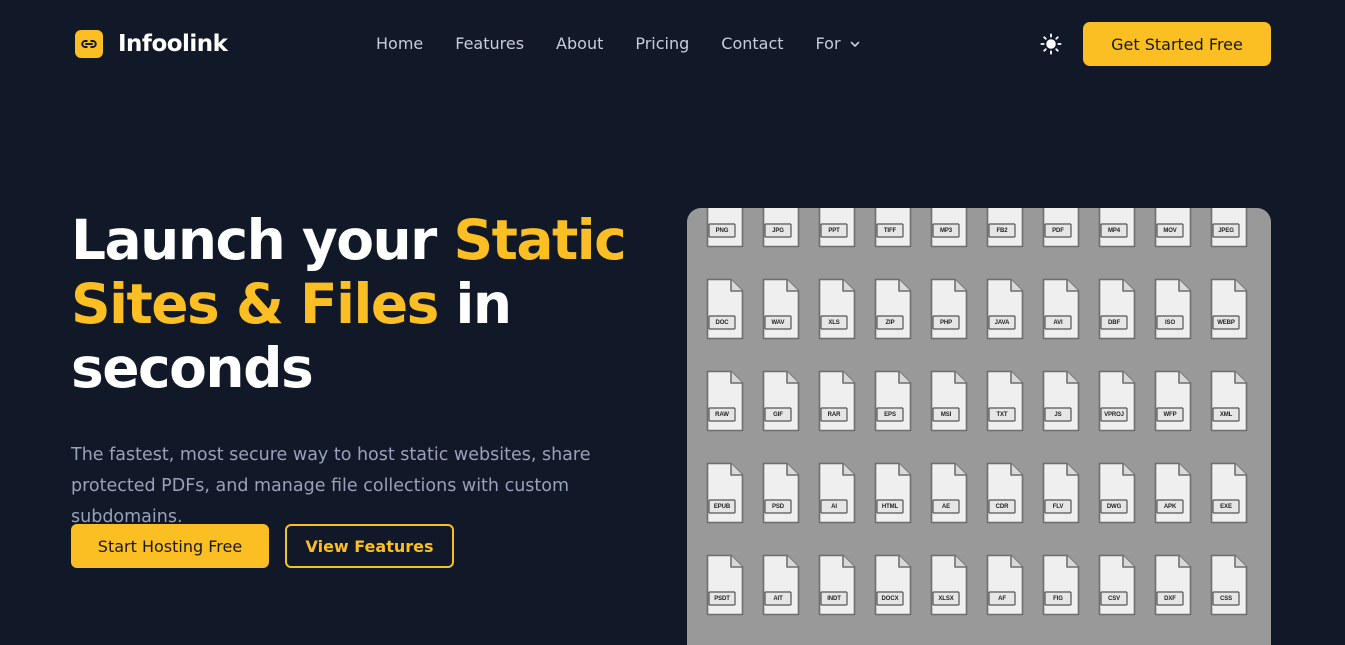 The image size is (1345, 645). I want to click on file-type-label: ISO, so click(1170, 322).